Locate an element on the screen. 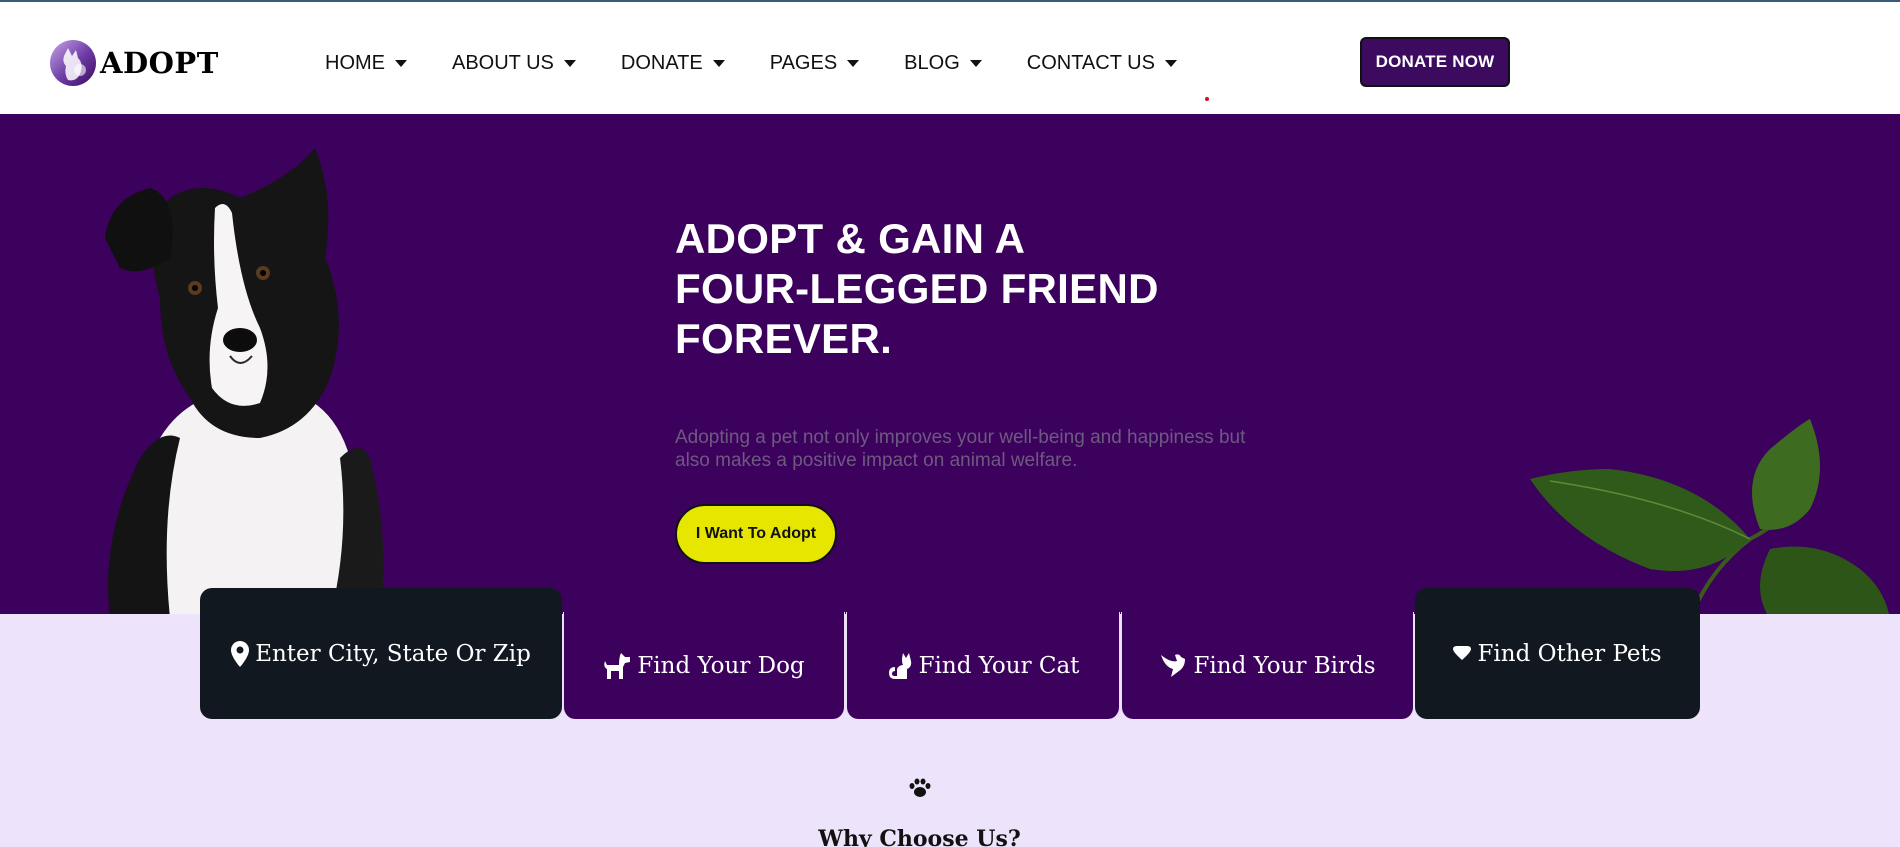 This screenshot has width=1900, height=847. search-item-label: Find Your Cat is located at coordinates (999, 665).